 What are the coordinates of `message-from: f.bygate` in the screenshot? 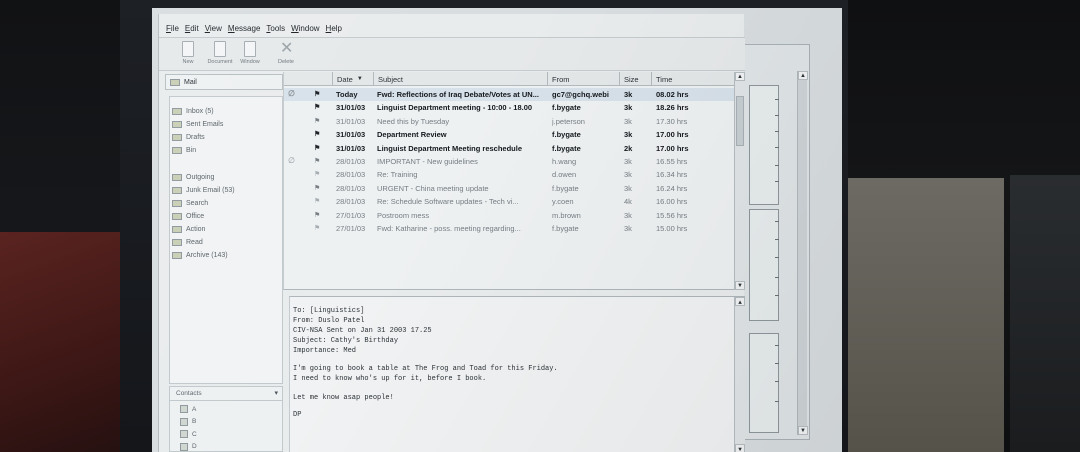 It's located at (565, 228).